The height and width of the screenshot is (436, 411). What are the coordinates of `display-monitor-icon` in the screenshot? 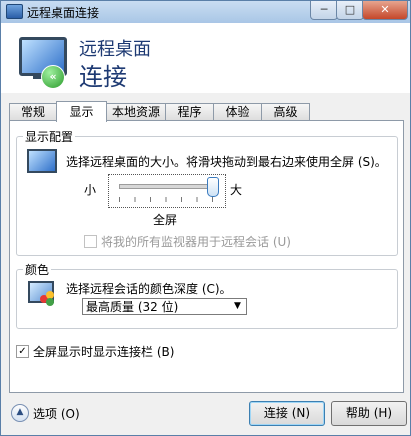 It's located at (42, 161).